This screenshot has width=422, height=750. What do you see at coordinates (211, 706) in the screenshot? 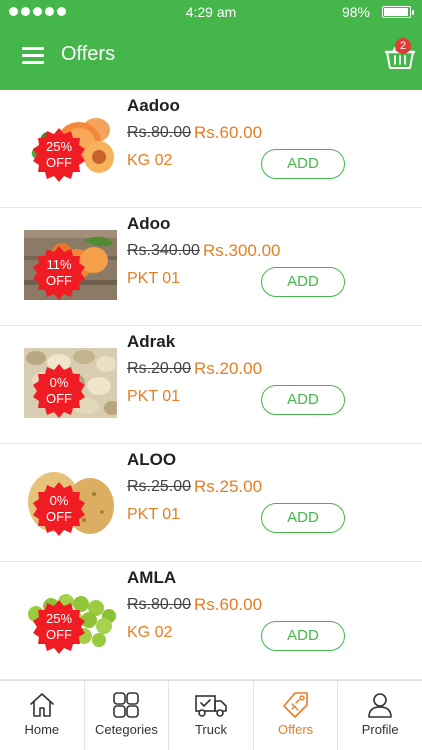
I see `truck-icon` at bounding box center [211, 706].